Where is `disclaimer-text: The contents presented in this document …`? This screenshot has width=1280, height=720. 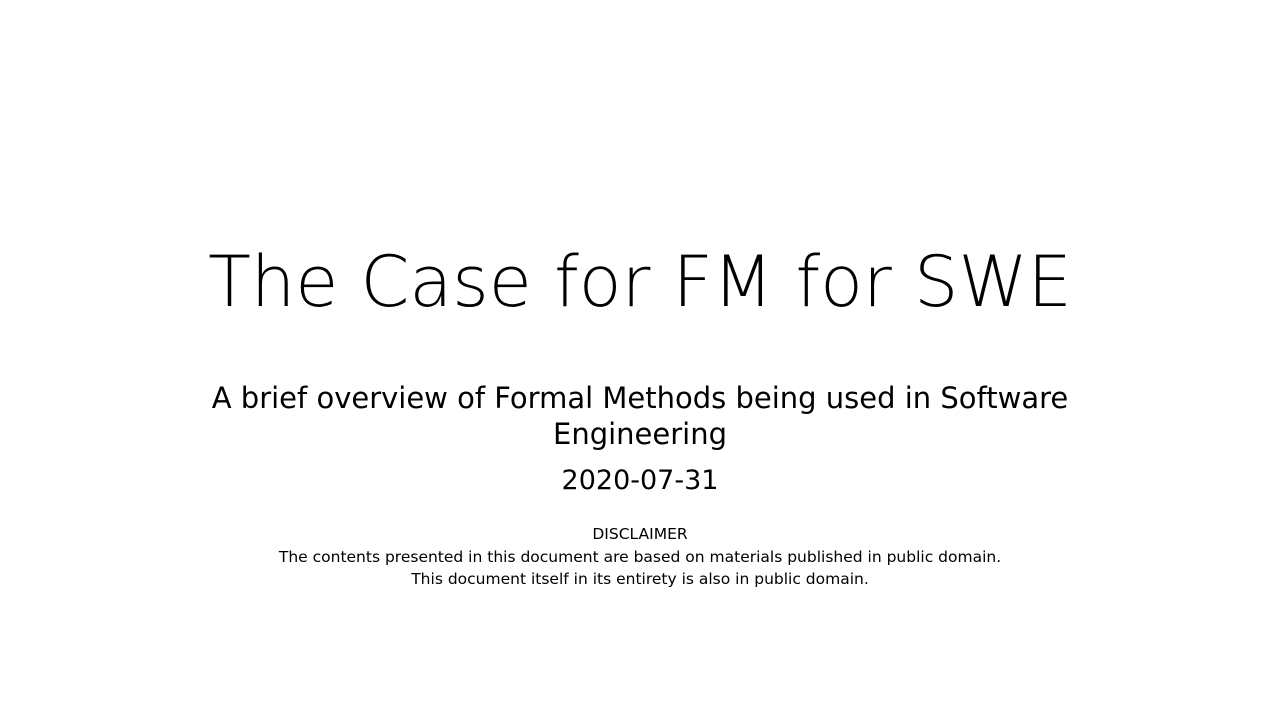 disclaimer-text: The contents presented in this document … is located at coordinates (640, 556).